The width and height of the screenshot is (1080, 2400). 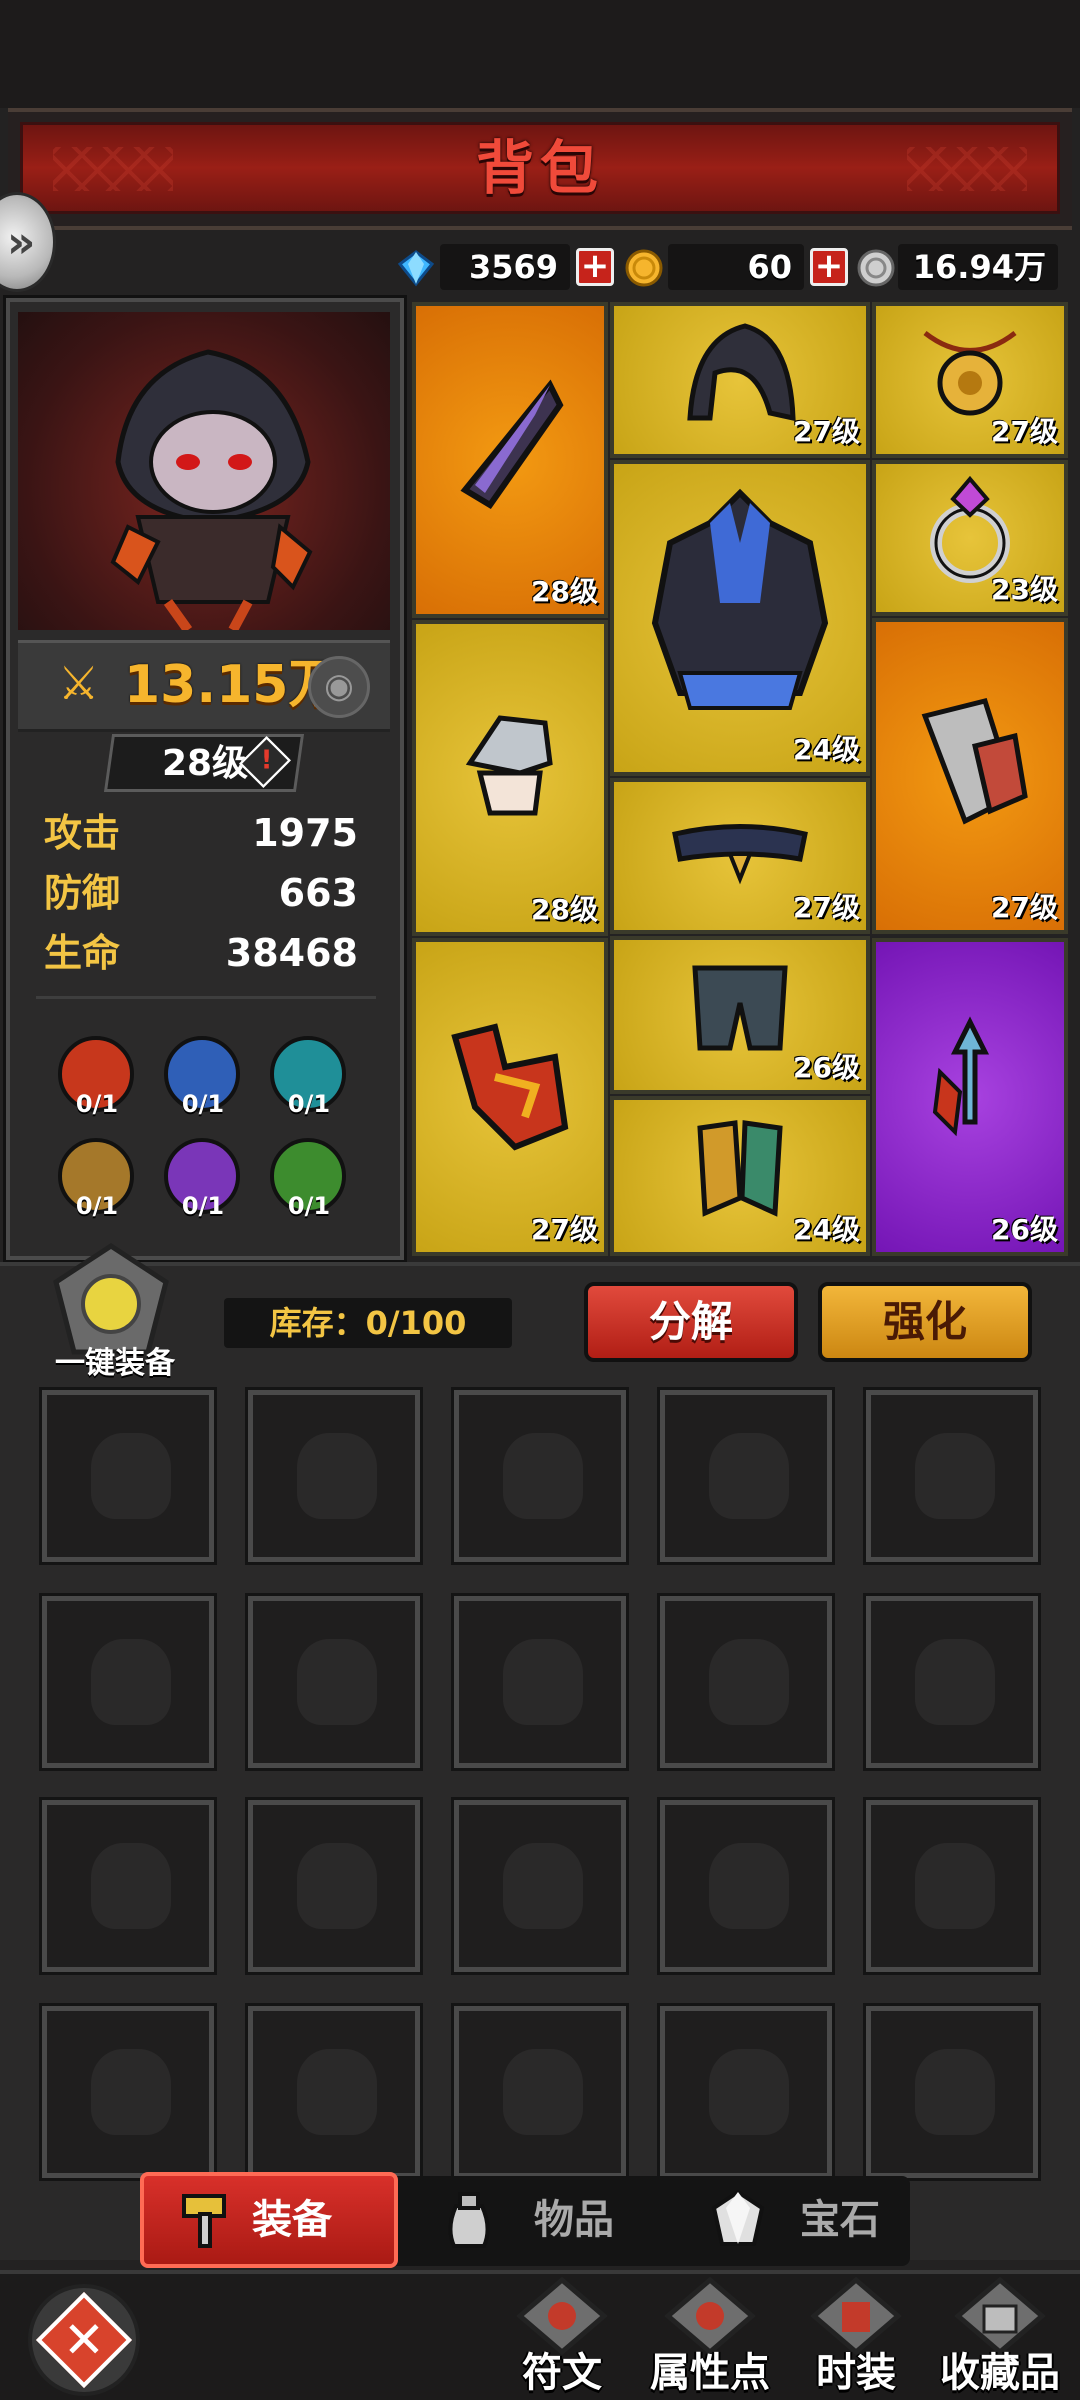 What do you see at coordinates (82, 953) in the screenshot?
I see `stat-hp-label: 生命` at bounding box center [82, 953].